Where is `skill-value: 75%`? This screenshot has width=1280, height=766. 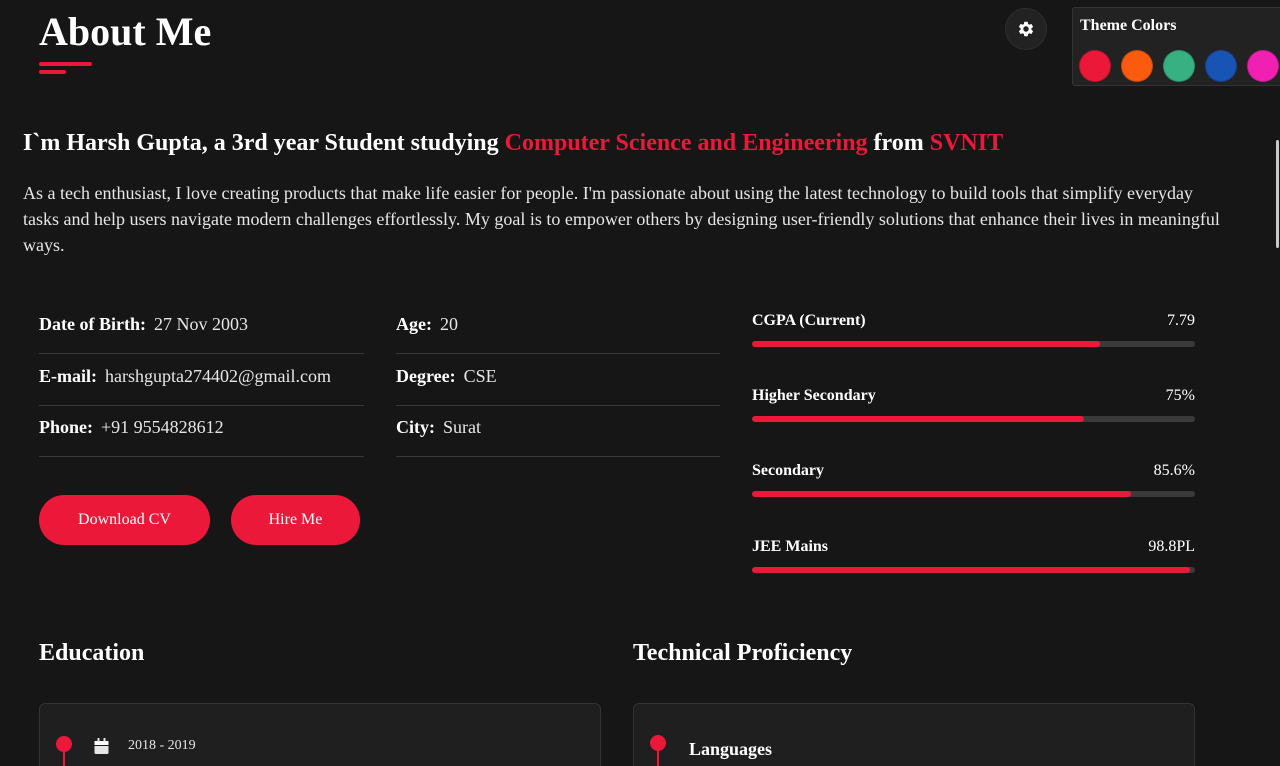
skill-value: 75% is located at coordinates (1180, 395).